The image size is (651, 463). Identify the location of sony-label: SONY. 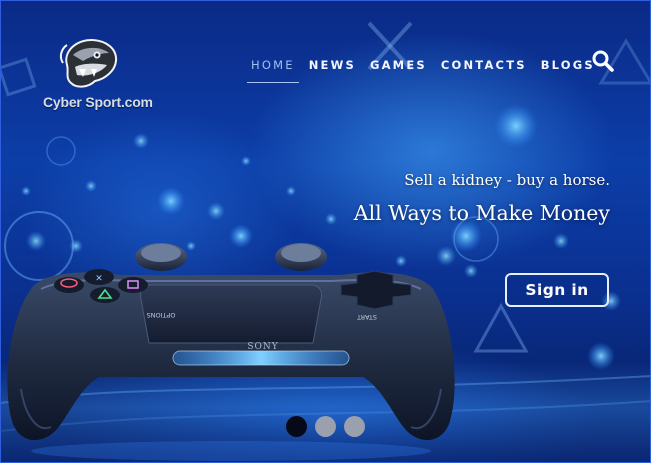
(262, 347).